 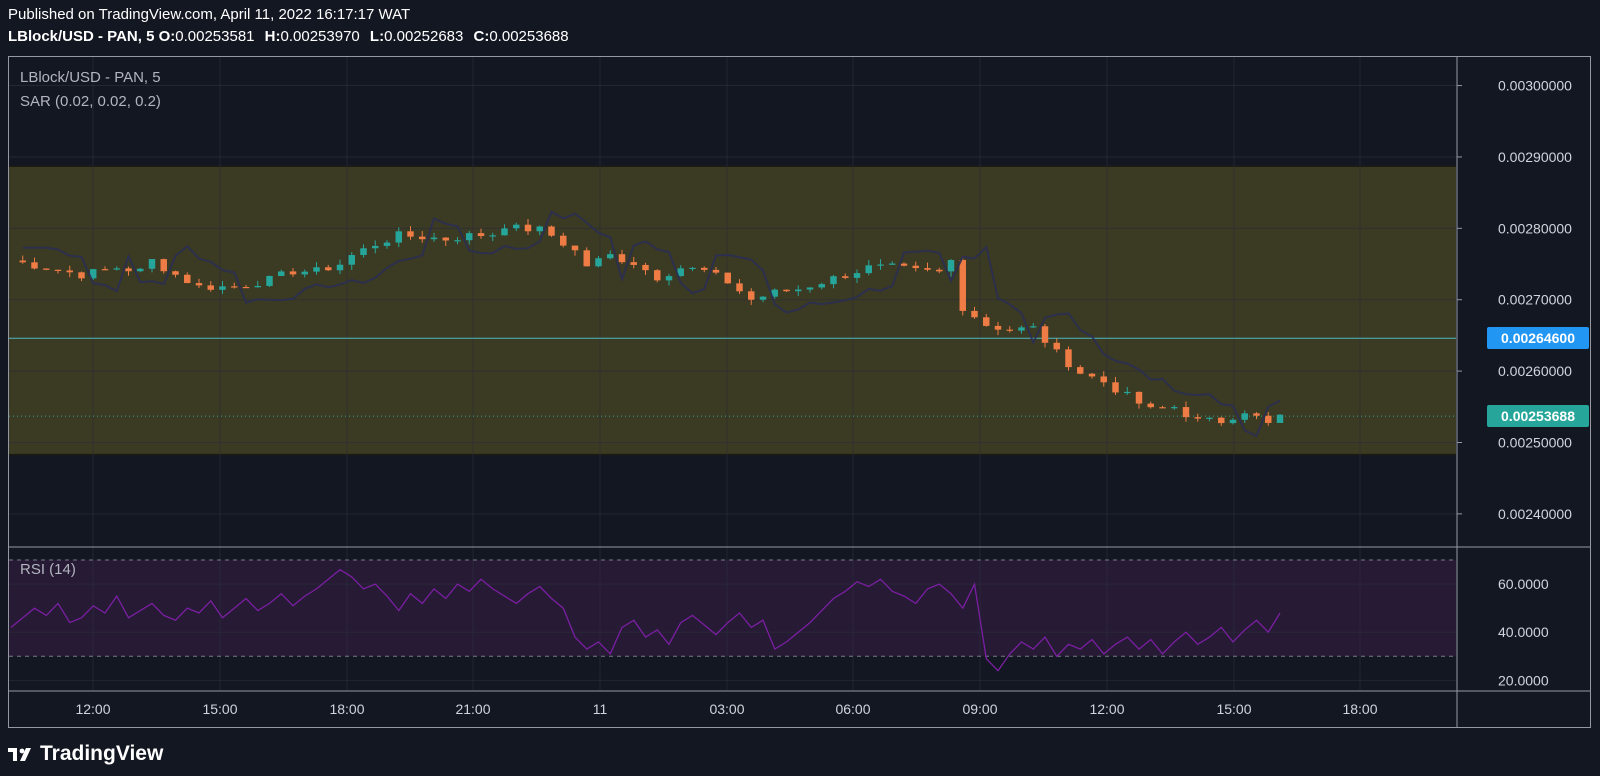 What do you see at coordinates (1535, 157) in the screenshot?
I see `y-tick-label: 0.00290000` at bounding box center [1535, 157].